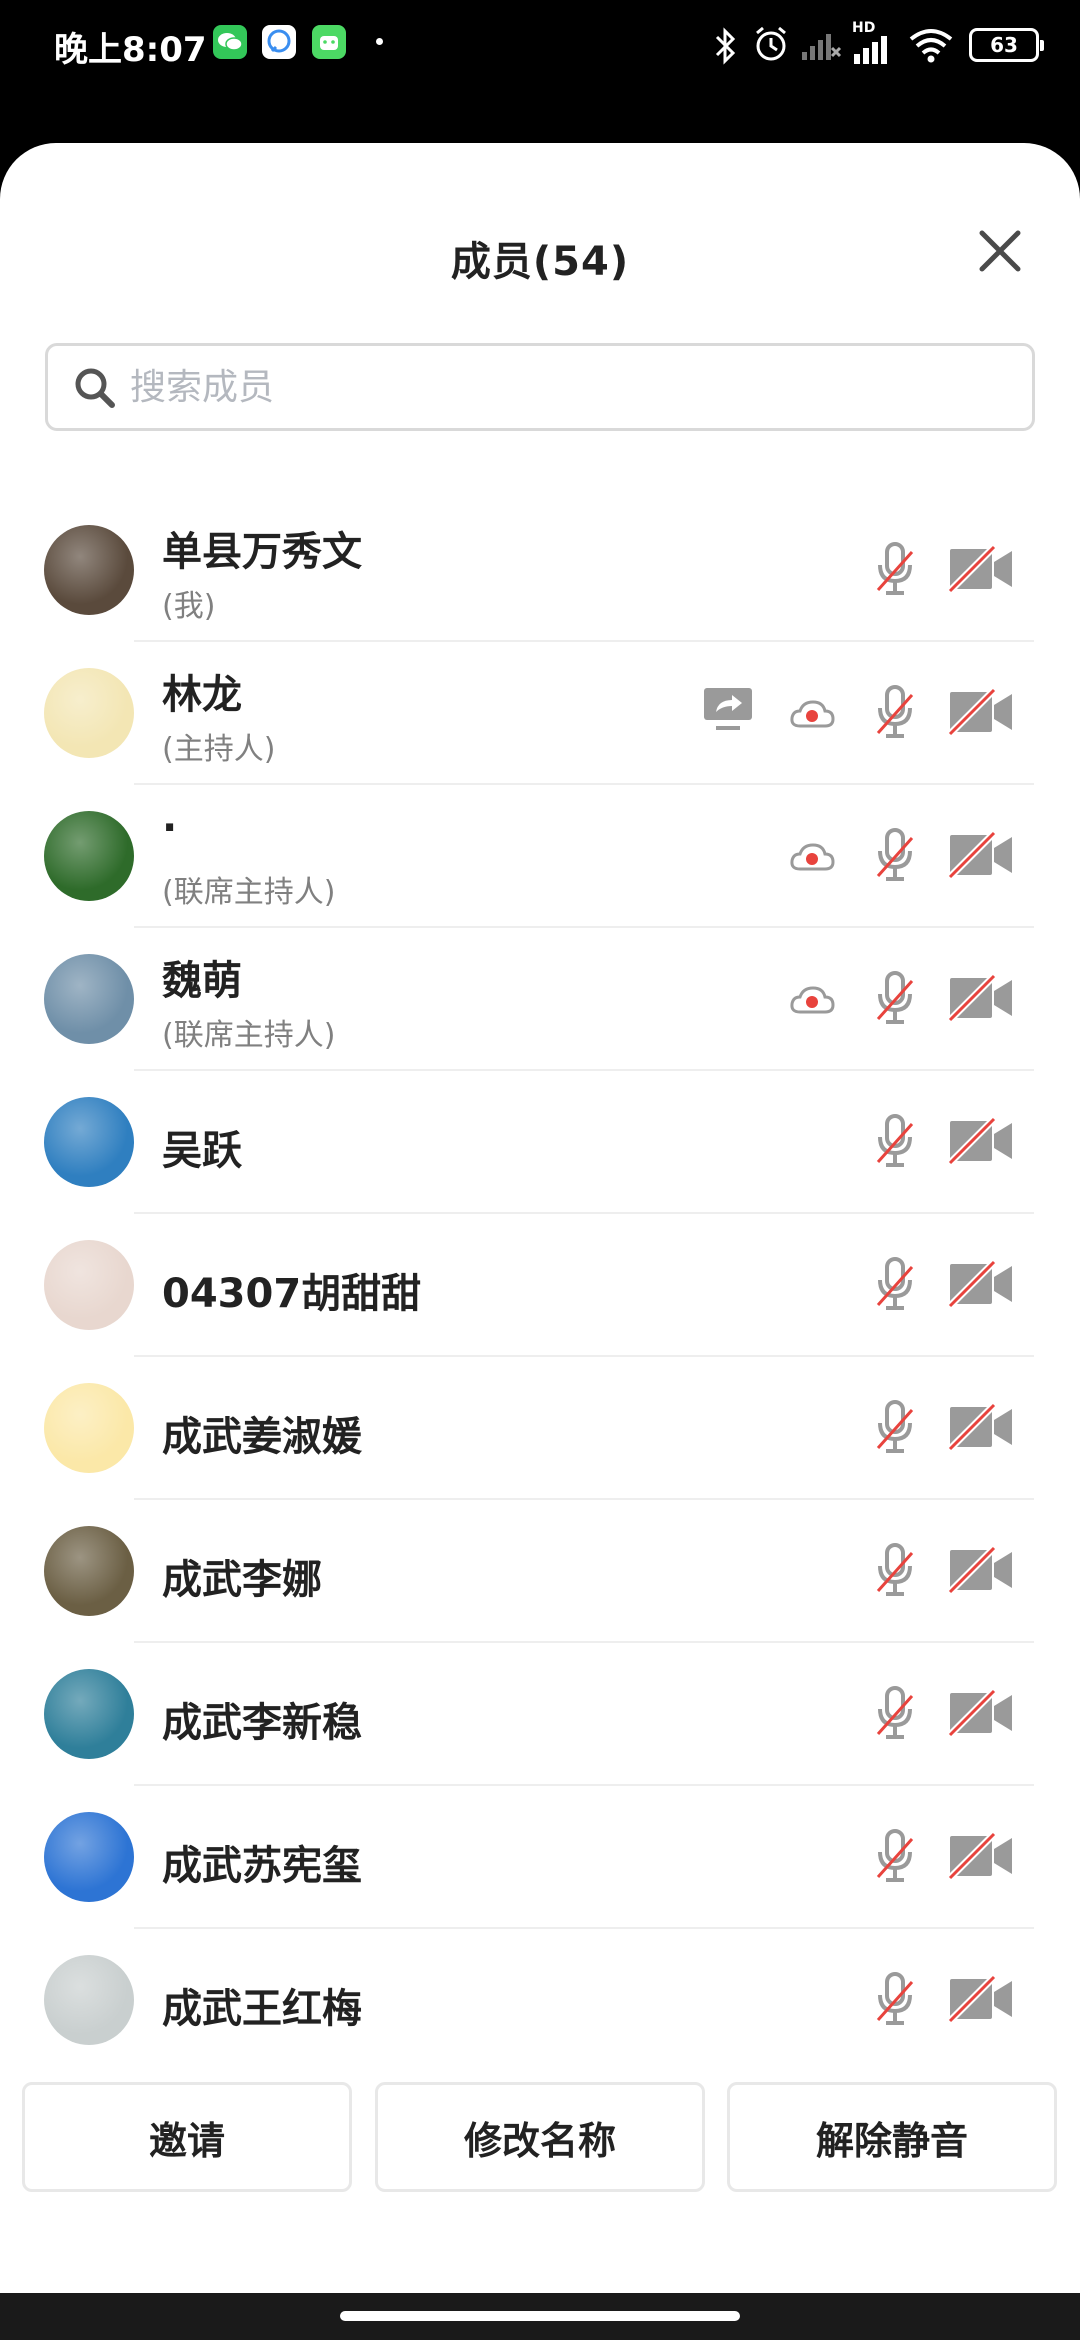 The height and width of the screenshot is (2340, 1080). Describe the element at coordinates (262, 1723) in the screenshot. I see `member-name: 成武李新稳` at that location.